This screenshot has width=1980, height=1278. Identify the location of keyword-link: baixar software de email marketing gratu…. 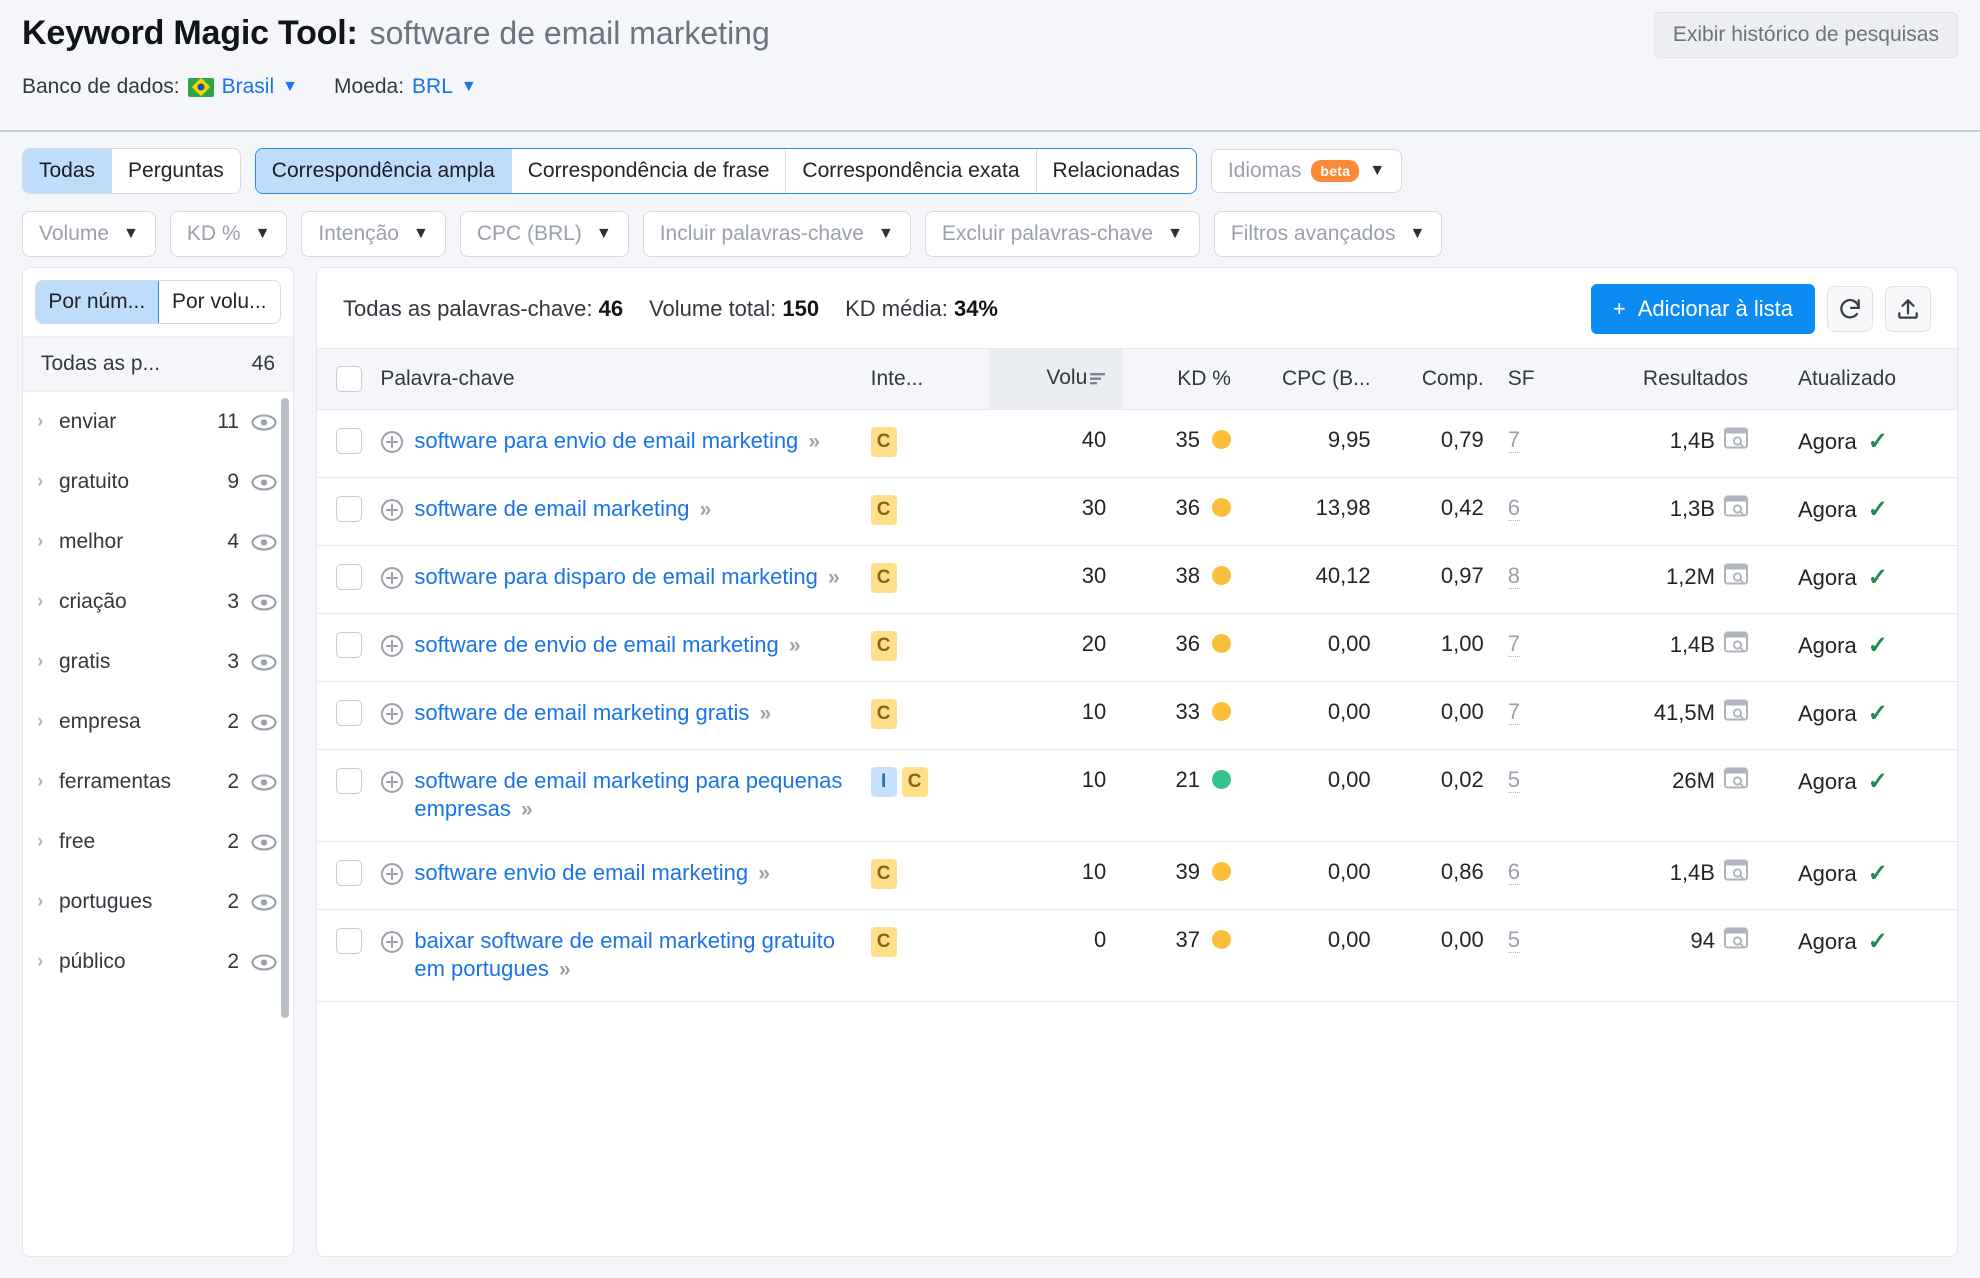
(640, 955).